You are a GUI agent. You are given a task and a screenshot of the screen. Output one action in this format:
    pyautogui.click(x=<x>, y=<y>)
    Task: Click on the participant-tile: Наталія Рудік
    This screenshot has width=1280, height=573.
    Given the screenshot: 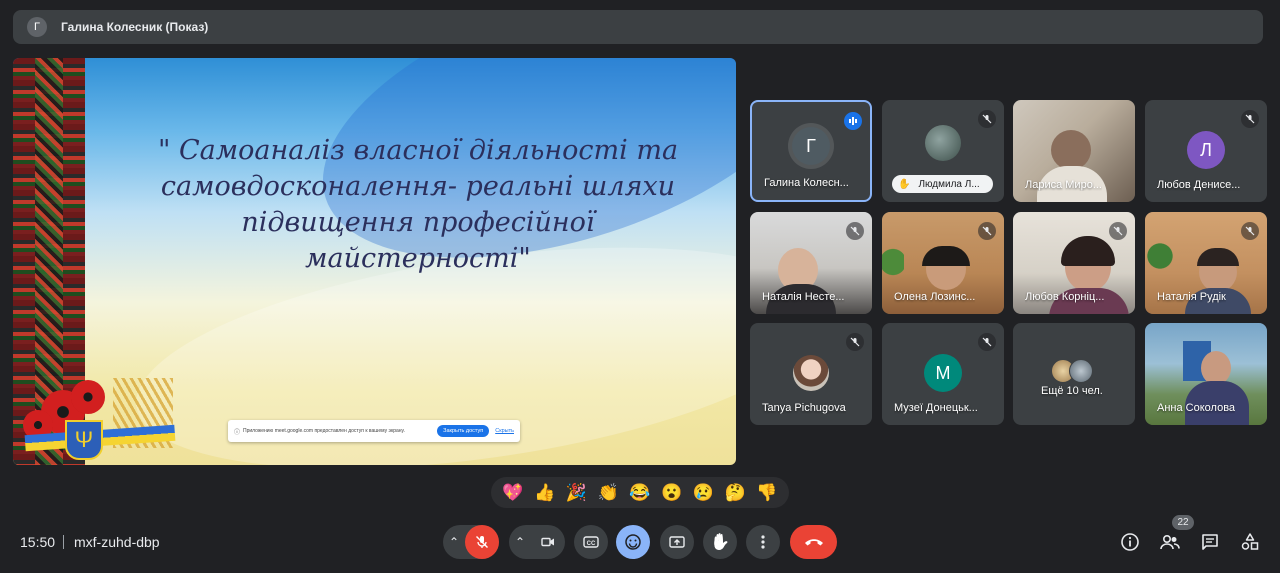 What is the action you would take?
    pyautogui.click(x=1206, y=263)
    